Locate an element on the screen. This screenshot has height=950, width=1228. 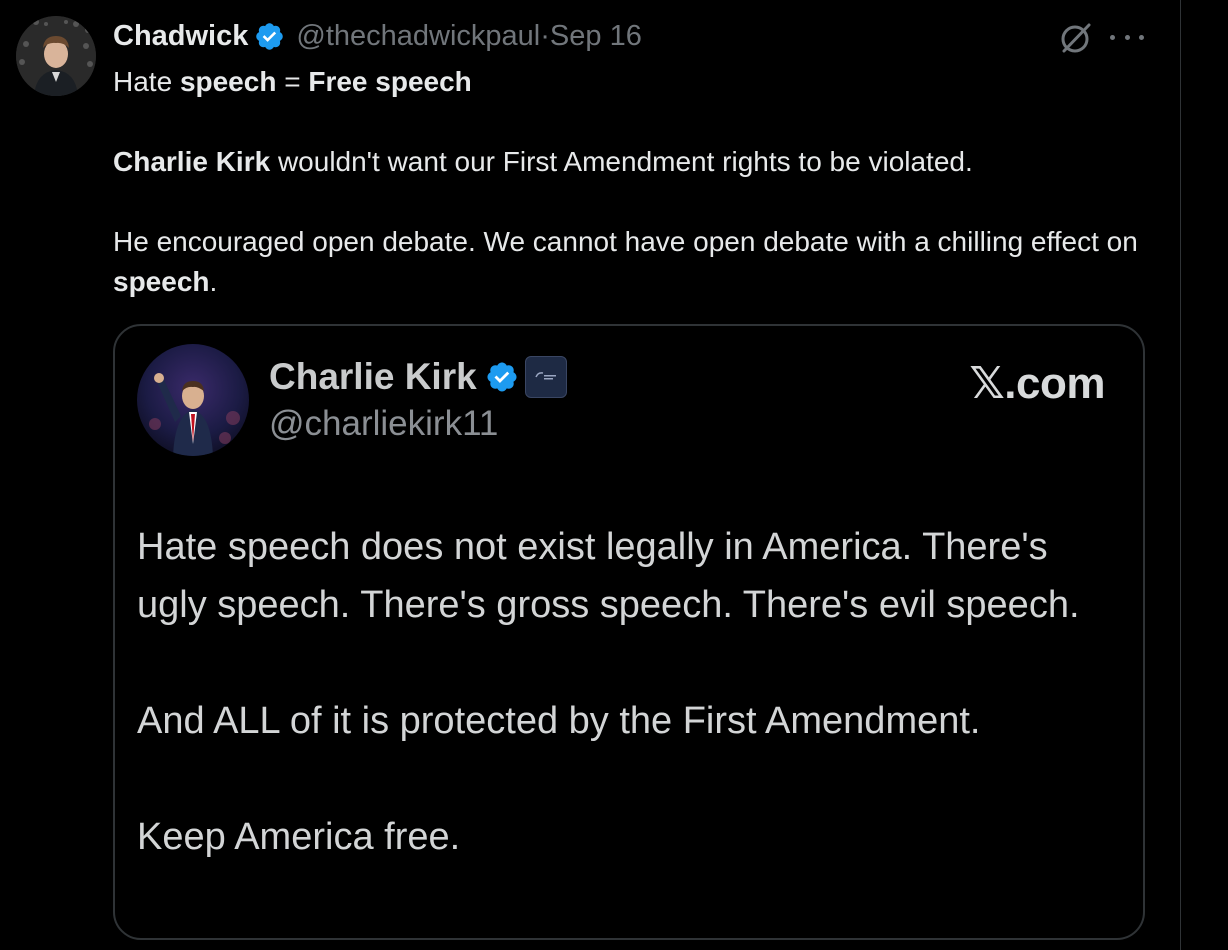
author-name: Chadwick is located at coordinates (180, 36).